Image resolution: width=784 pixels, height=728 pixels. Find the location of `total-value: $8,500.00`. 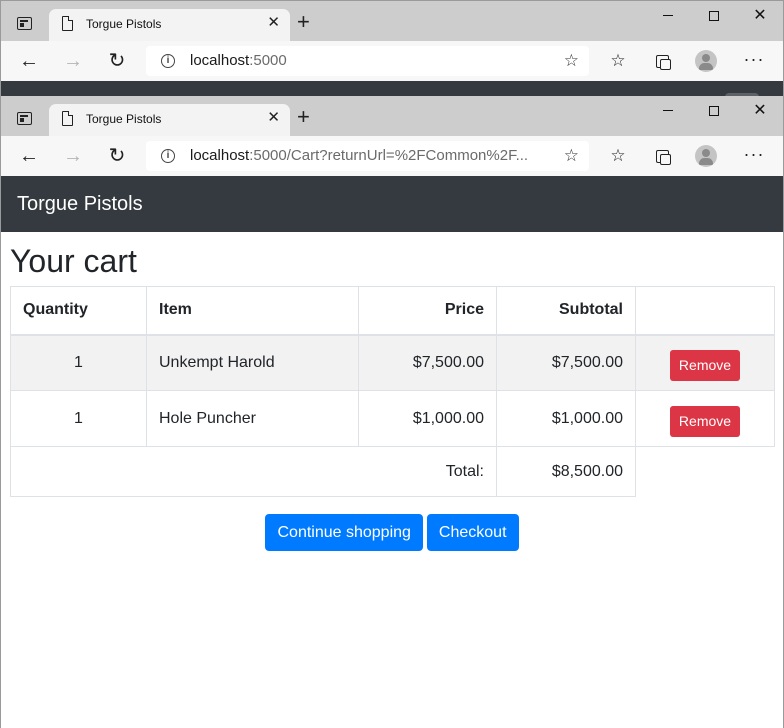

total-value: $8,500.00 is located at coordinates (566, 471).